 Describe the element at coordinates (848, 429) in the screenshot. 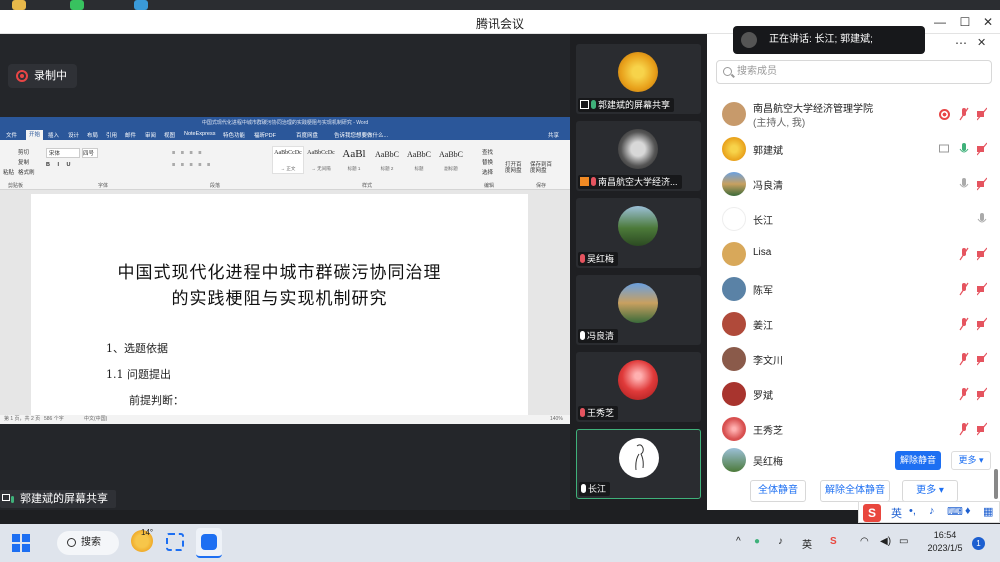

I see `member-row: 王秀芝` at that location.